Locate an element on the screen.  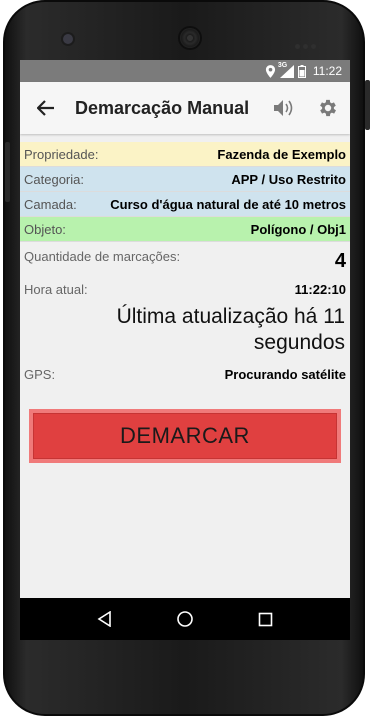
objeto-row: Objeto: Polígono / Obj1 is located at coordinates (185, 229).